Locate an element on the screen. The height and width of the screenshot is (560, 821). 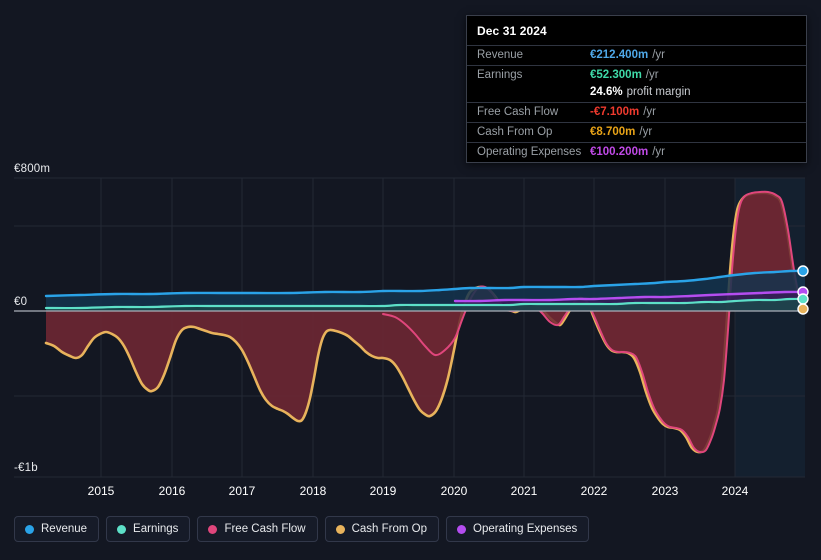
tooltip-row-cash-from-op: Cash From Op €8.700m/yr is located at coordinates (636, 132).